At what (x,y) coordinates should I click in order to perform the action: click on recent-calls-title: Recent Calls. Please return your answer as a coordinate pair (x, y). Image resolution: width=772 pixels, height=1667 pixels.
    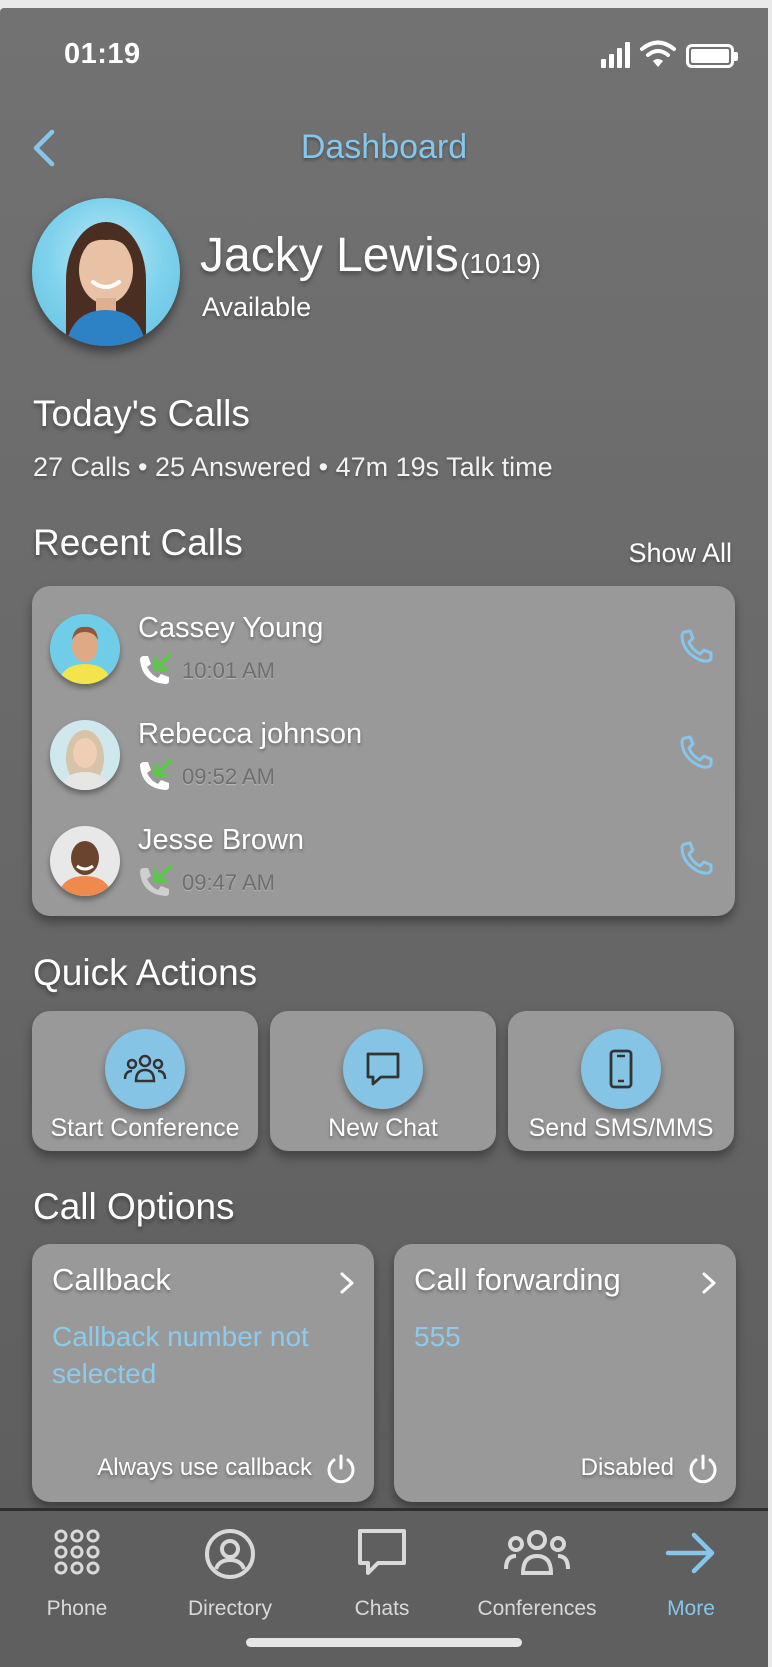
    Looking at the image, I should click on (138, 542).